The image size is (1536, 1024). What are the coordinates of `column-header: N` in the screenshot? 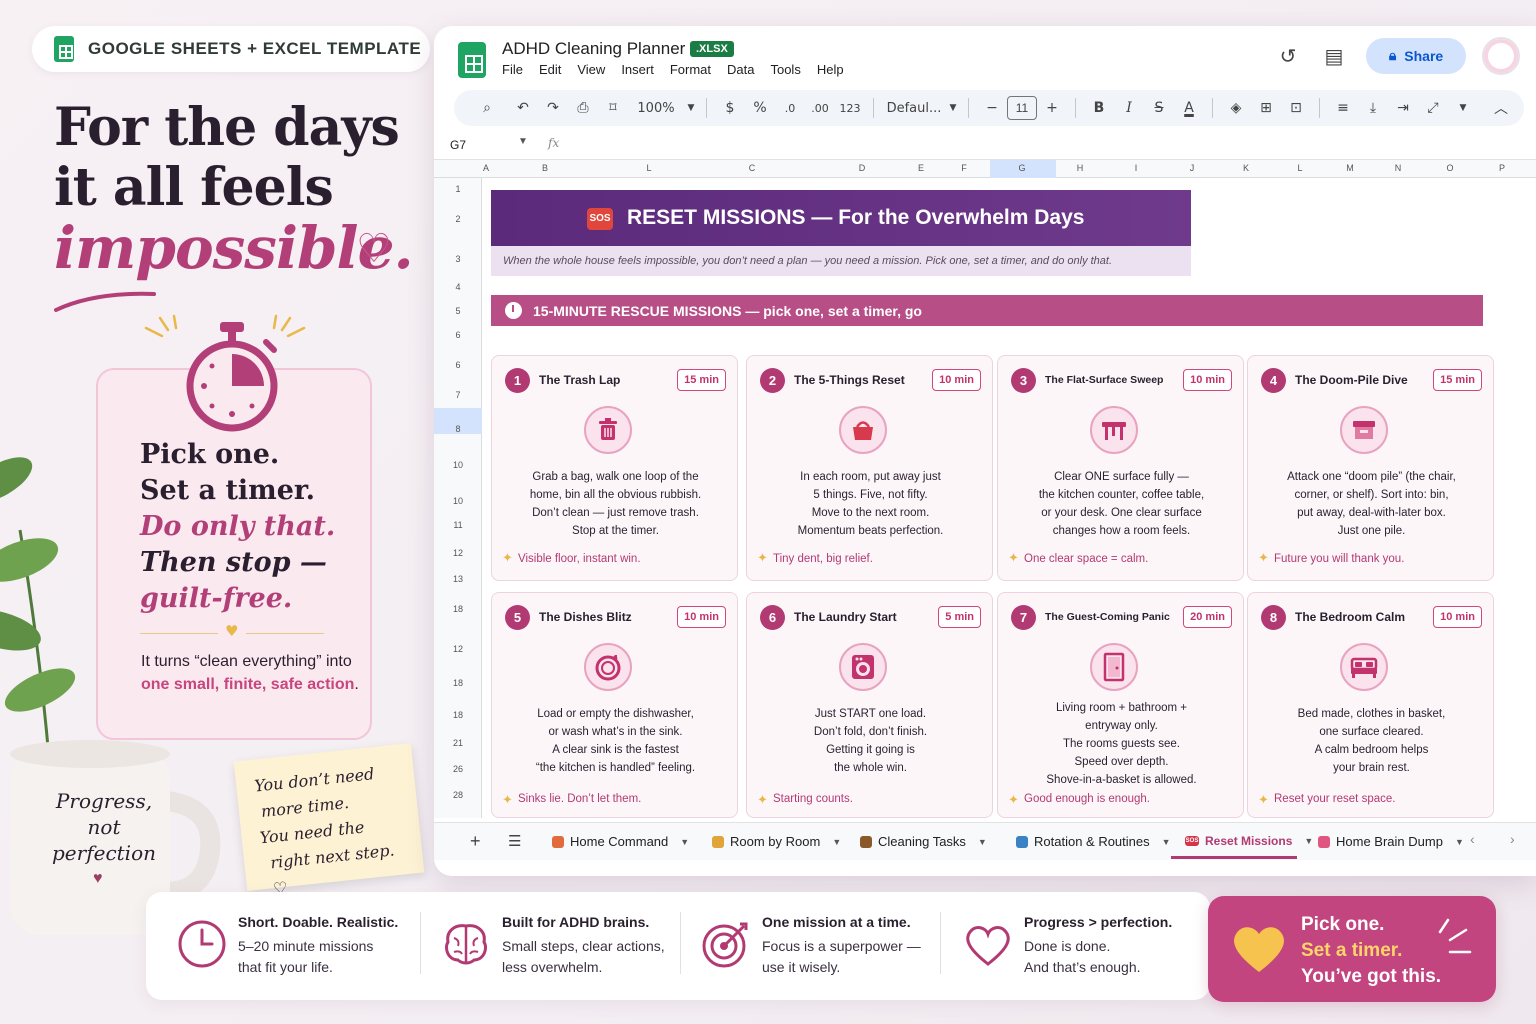 It's located at (1398, 168).